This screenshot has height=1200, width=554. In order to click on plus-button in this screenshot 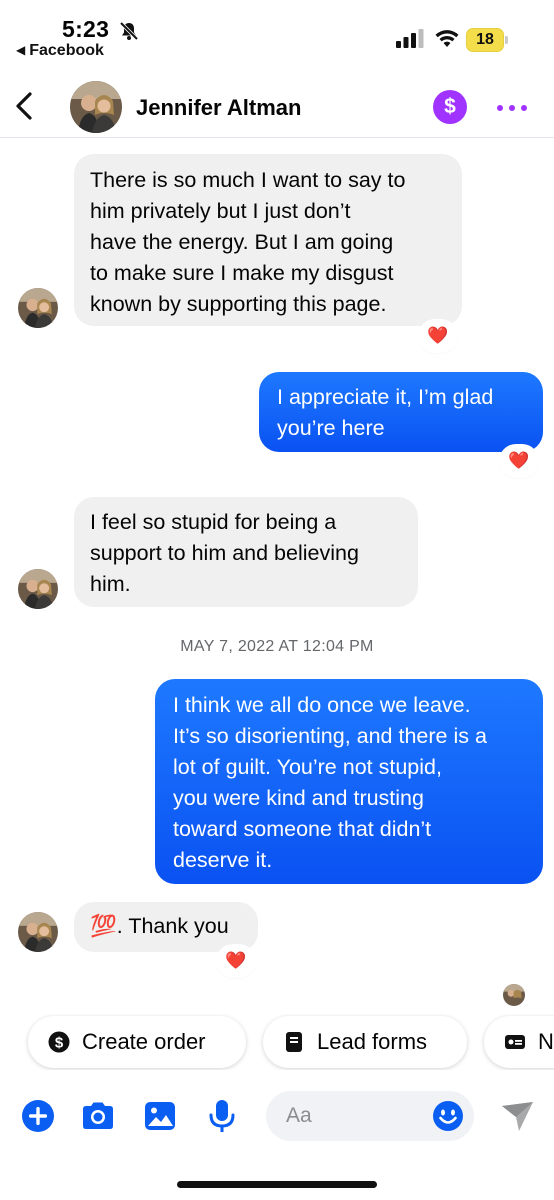, I will do `click(38, 1116)`.